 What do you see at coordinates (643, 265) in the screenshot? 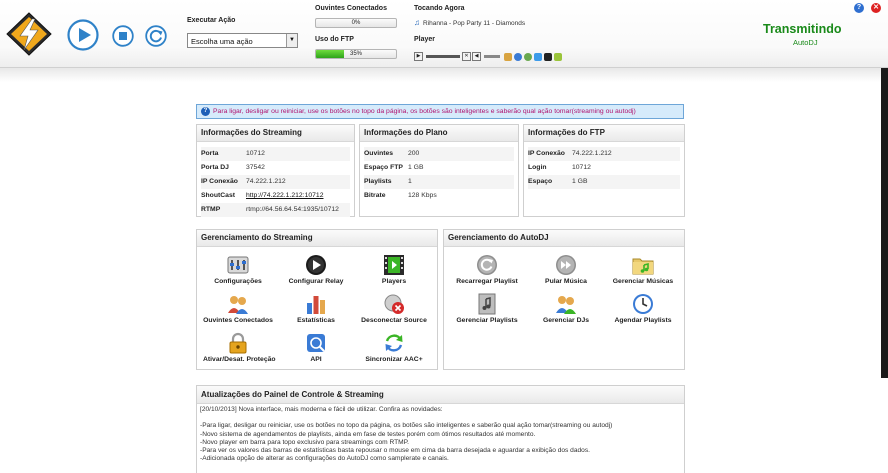
I see `music-folder-icon` at bounding box center [643, 265].